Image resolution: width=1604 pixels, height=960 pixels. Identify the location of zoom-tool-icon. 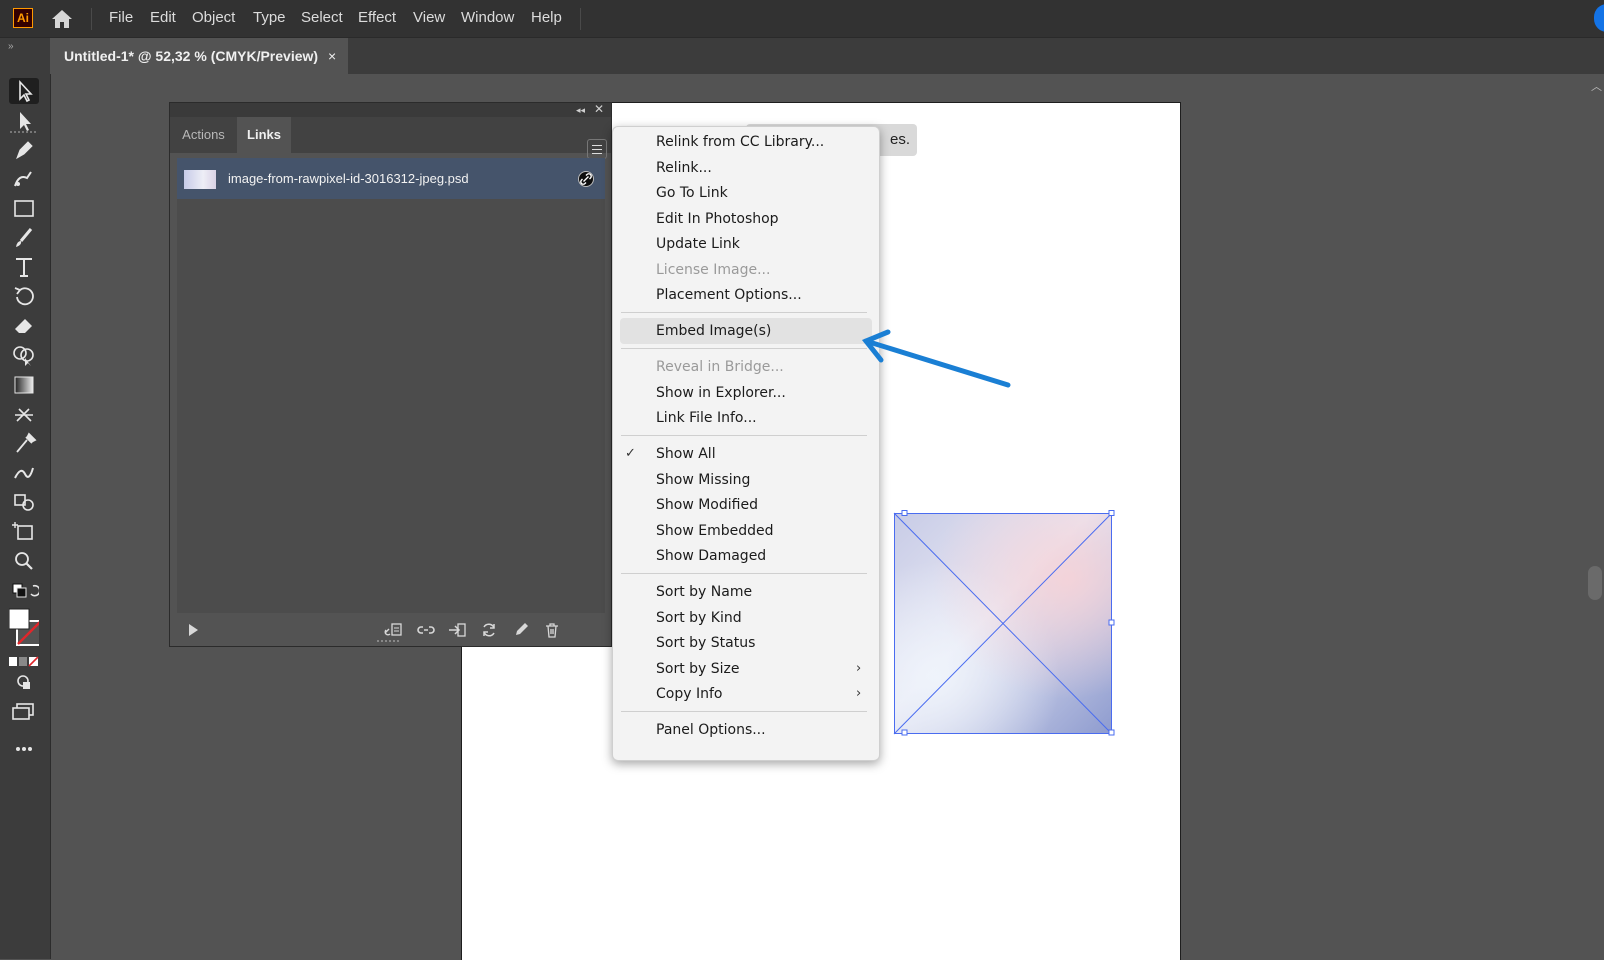
(24, 561).